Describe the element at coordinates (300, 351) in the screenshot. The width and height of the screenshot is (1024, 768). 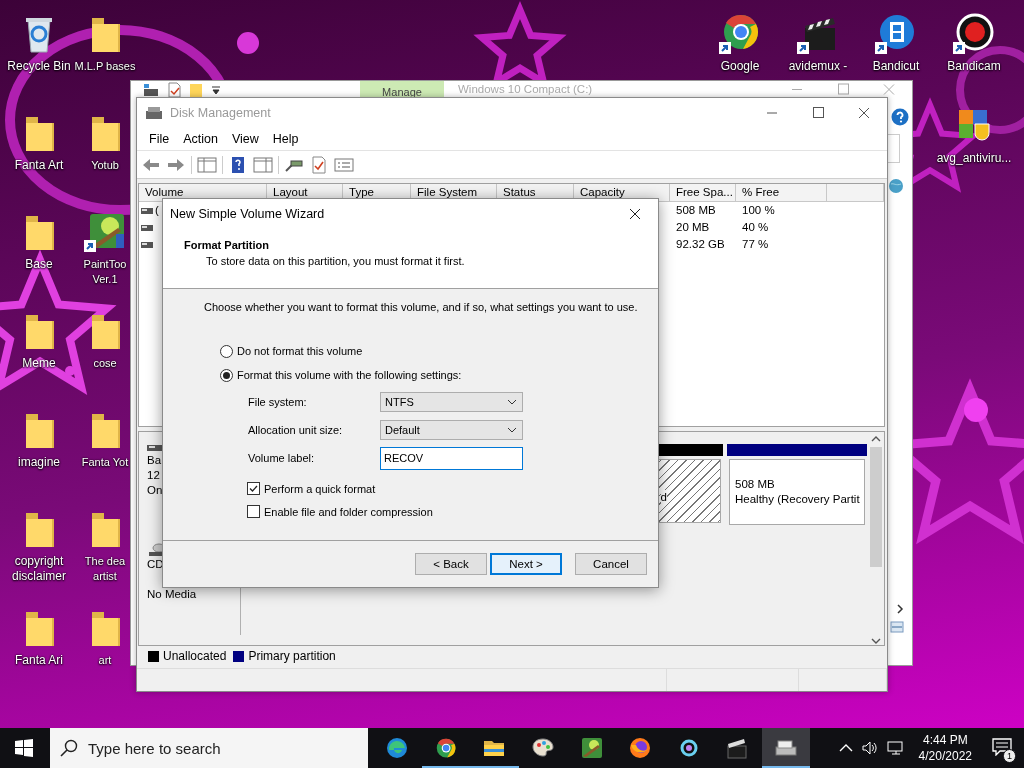
I see `option-label: Do not format this volume` at that location.